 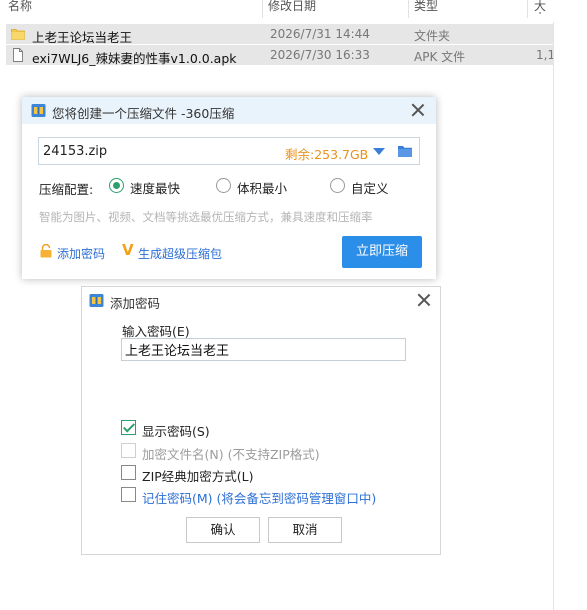 What do you see at coordinates (206, 217) in the screenshot?
I see `compression-hint: 智能为图片、视频、文档等挑选最优压缩方式，兼具速度和压缩率` at bounding box center [206, 217].